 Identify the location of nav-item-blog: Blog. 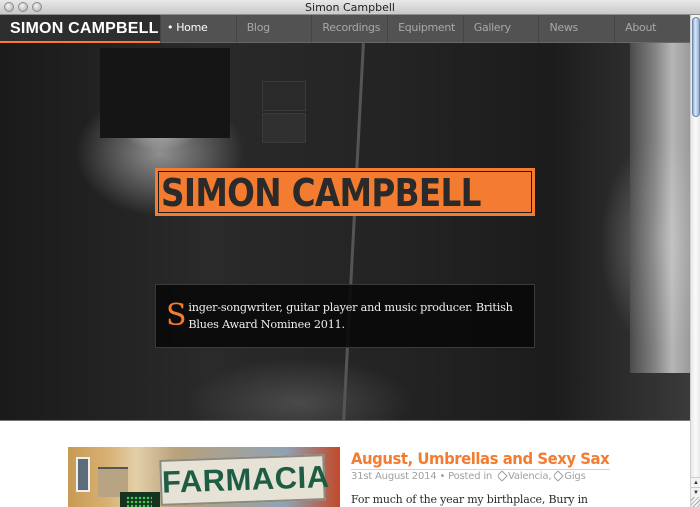
(273, 29).